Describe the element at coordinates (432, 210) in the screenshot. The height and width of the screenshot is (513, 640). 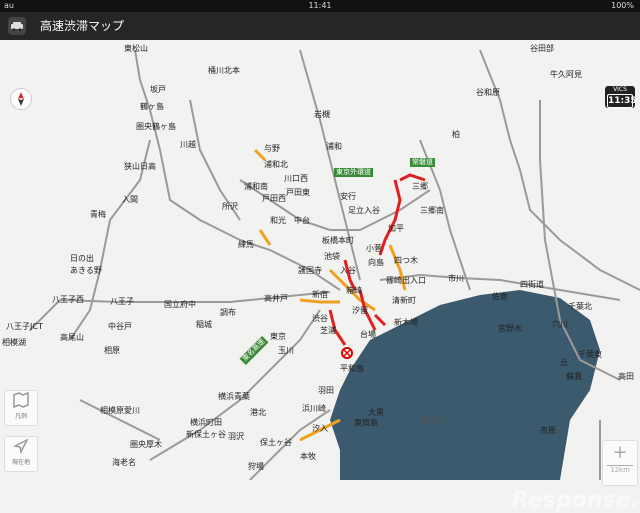
I see `map-label: 三郷南` at that location.